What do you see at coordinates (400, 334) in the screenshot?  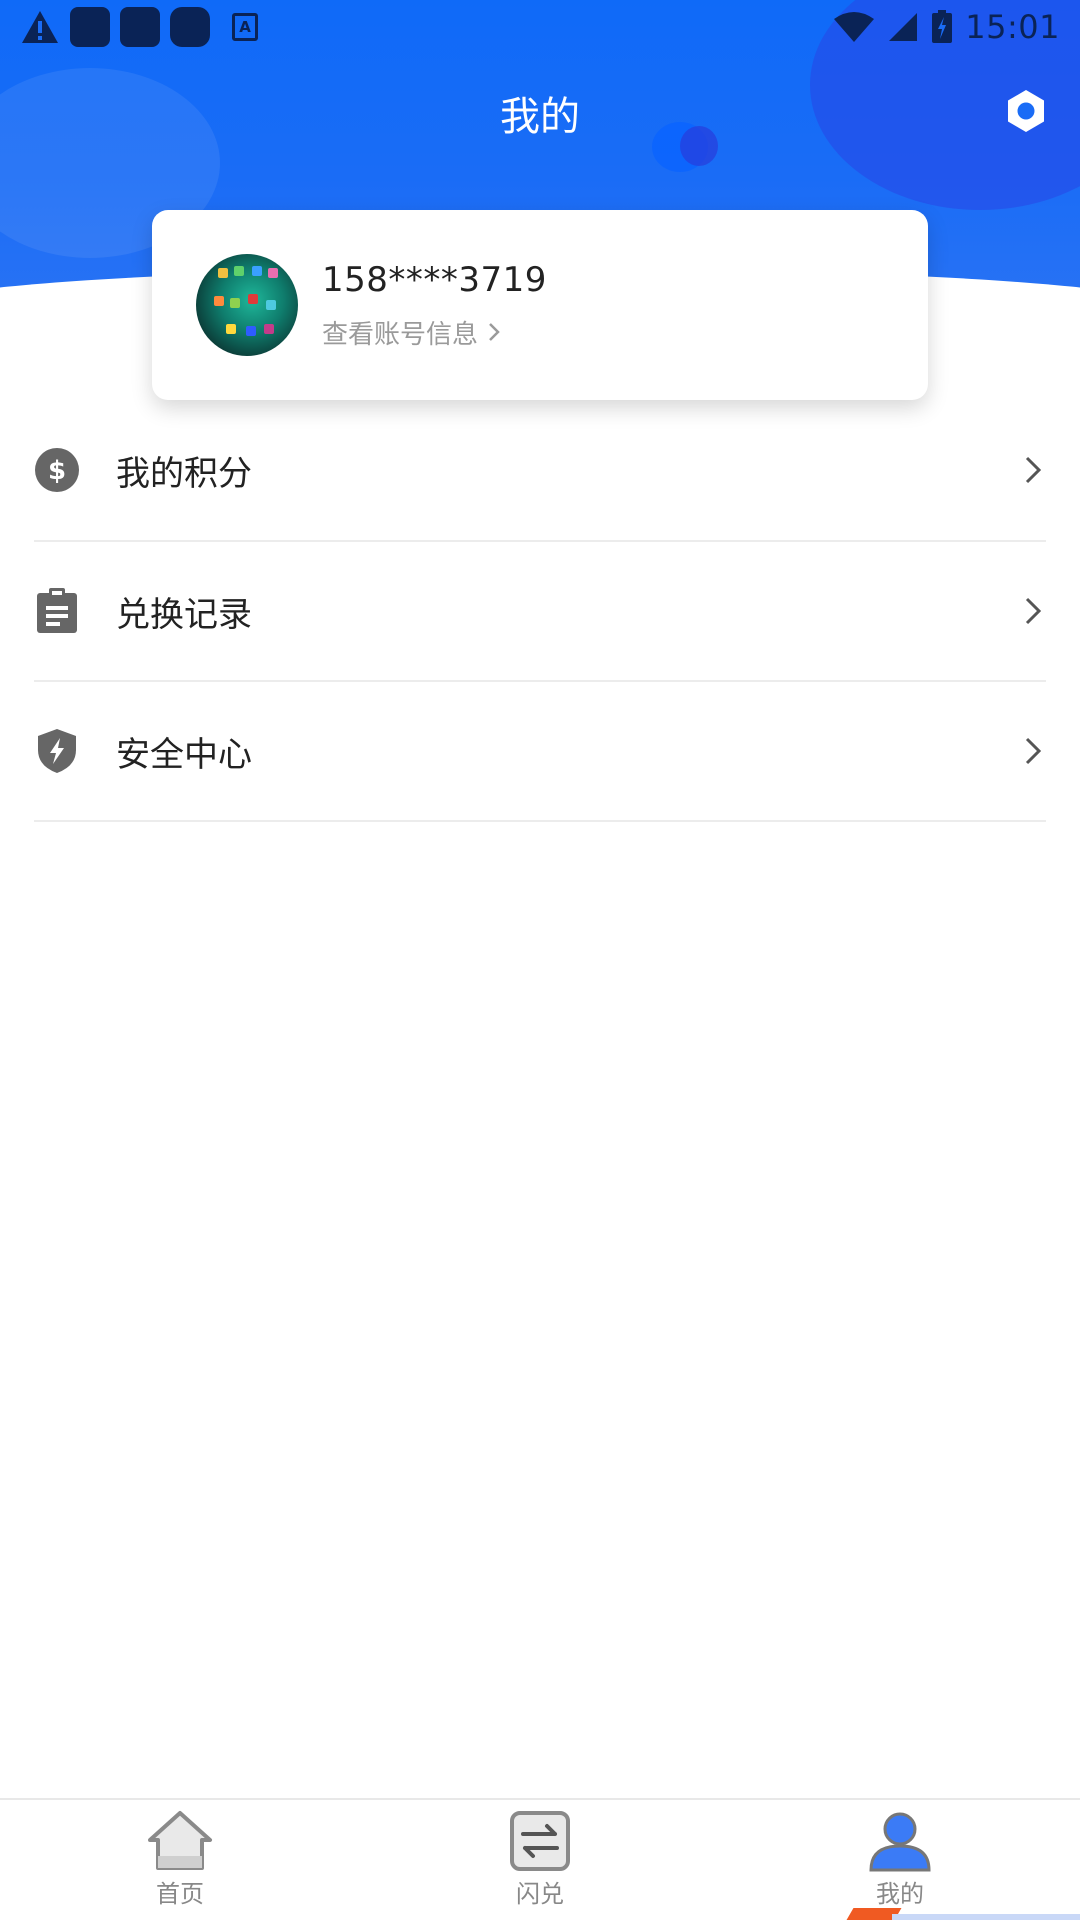 I see `account-link-label: 查看账号信息` at bounding box center [400, 334].